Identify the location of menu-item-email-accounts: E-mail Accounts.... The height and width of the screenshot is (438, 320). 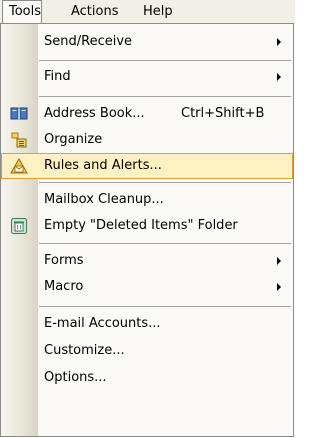
(147, 324).